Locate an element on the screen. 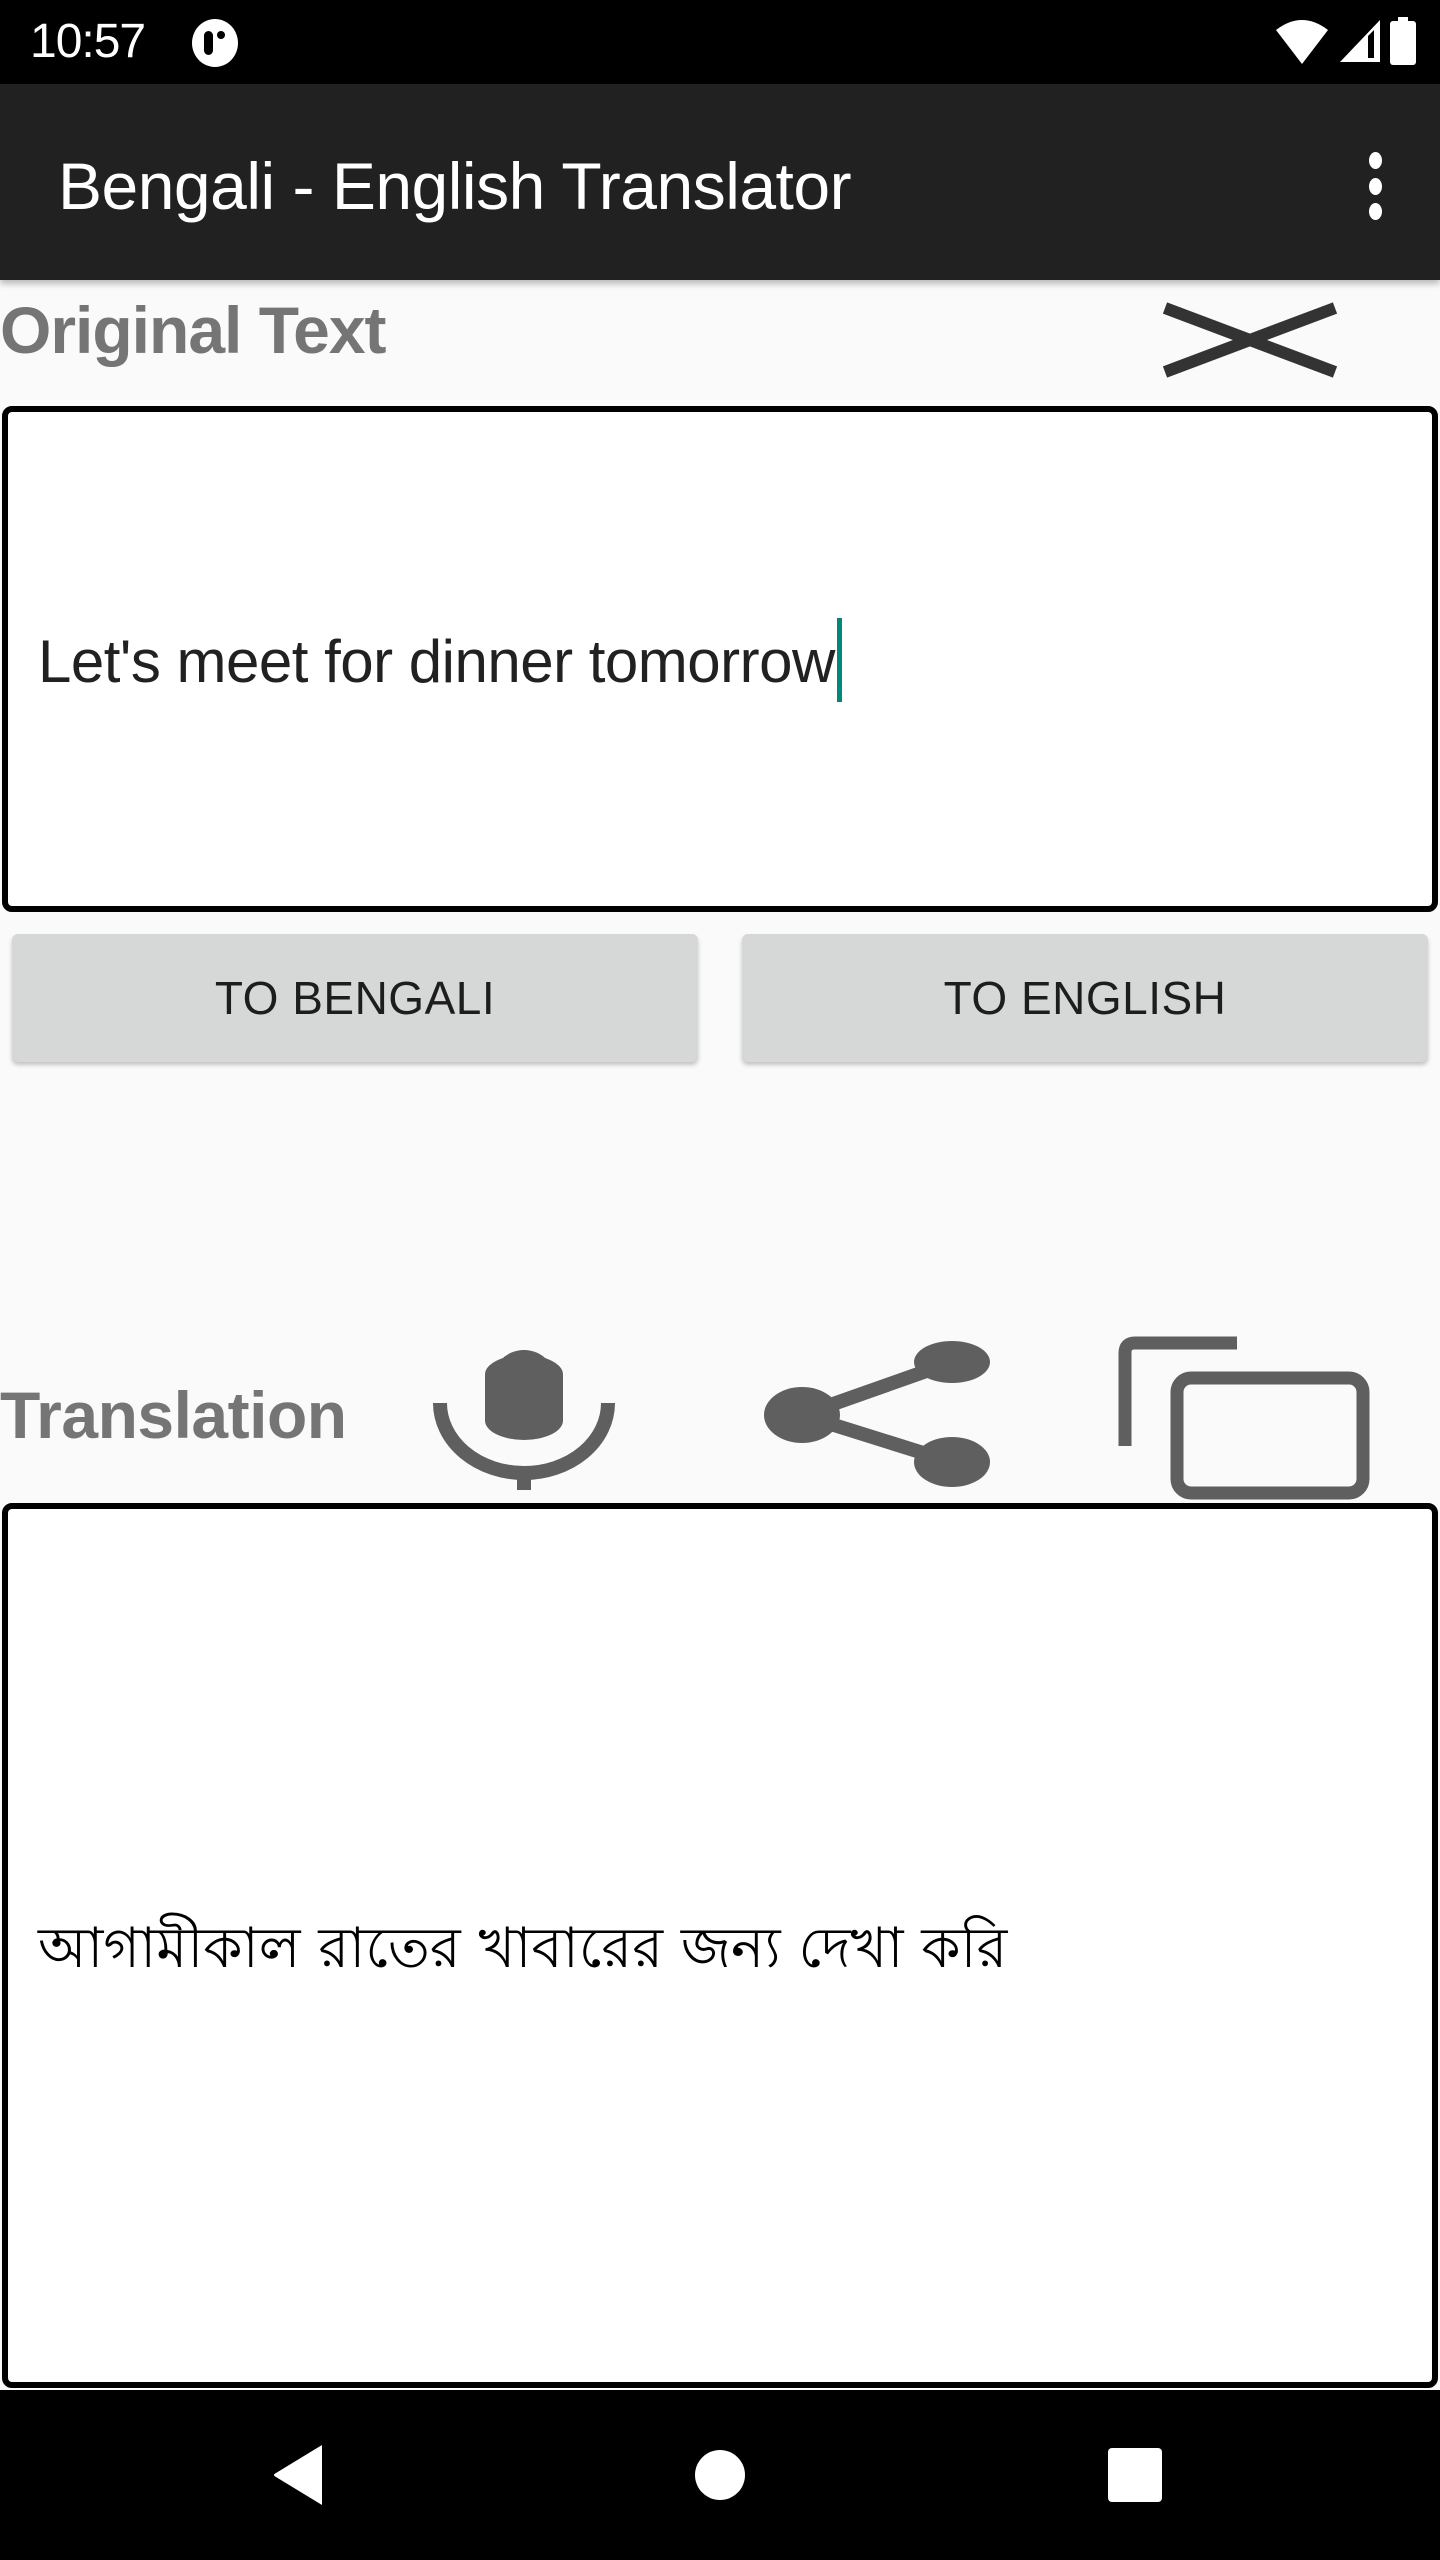 The image size is (1440, 2560). home-icon is located at coordinates (720, 2475).